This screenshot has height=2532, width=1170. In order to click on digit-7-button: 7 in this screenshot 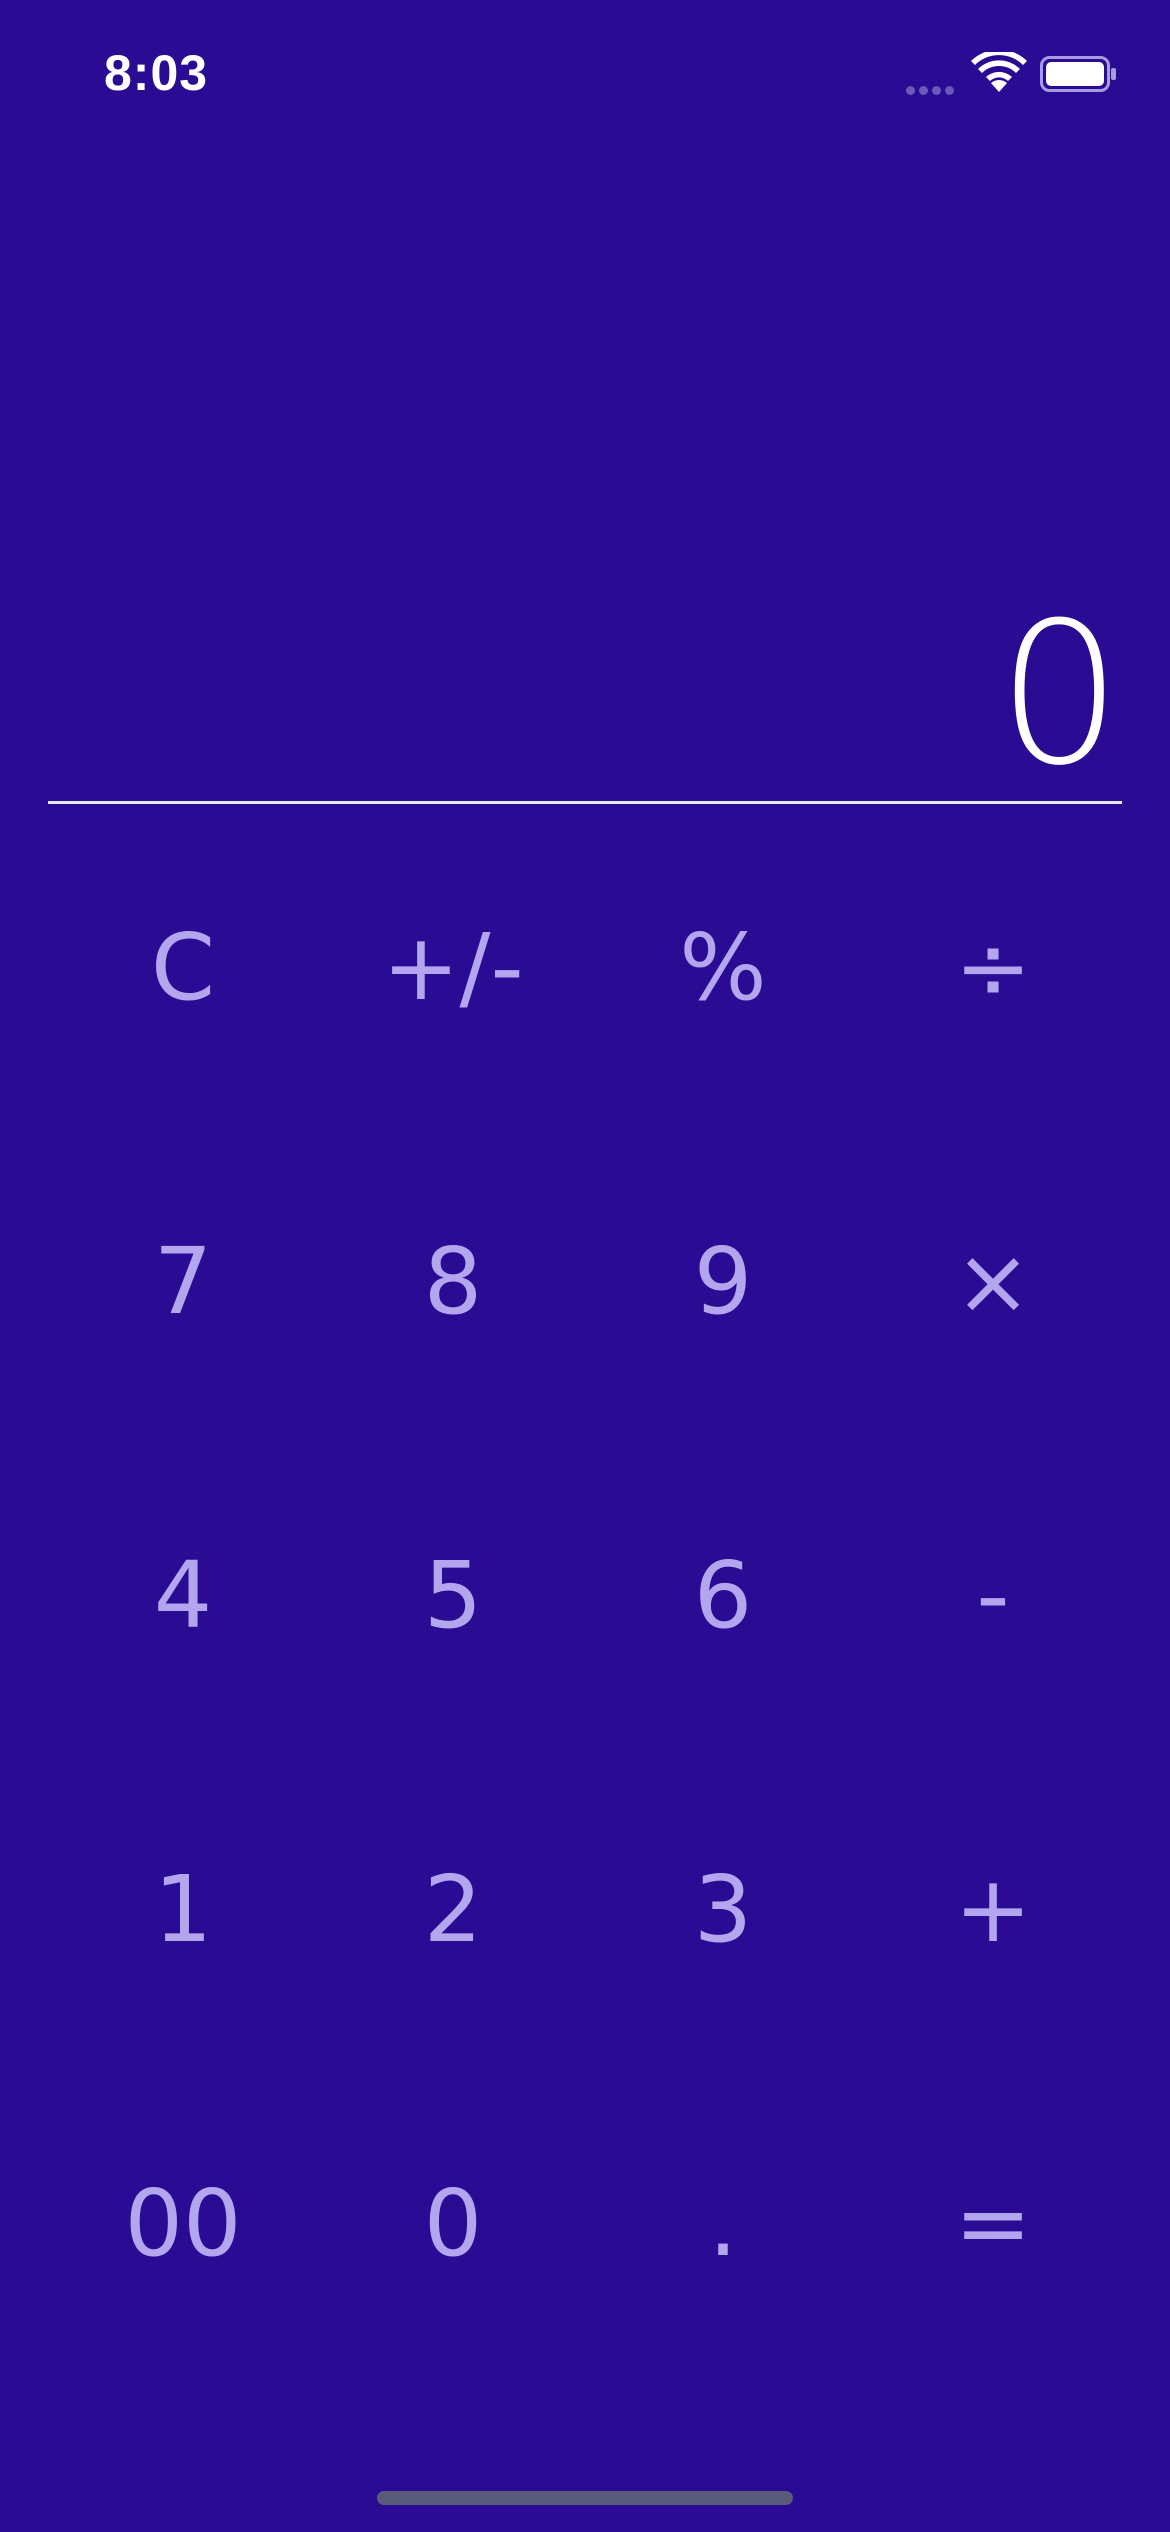, I will do `click(183, 1281)`.